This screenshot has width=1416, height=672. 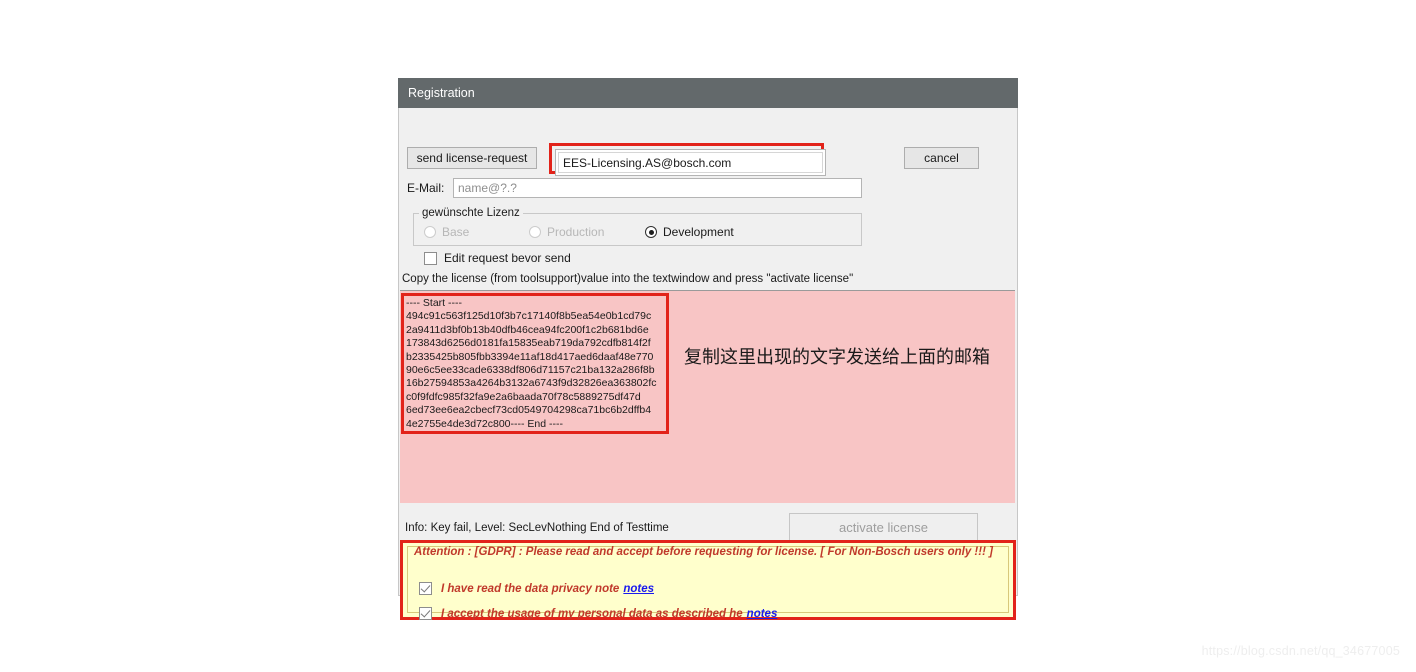 I want to click on edit-request-checkbox-row: Edit request bevor send, so click(x=497, y=258).